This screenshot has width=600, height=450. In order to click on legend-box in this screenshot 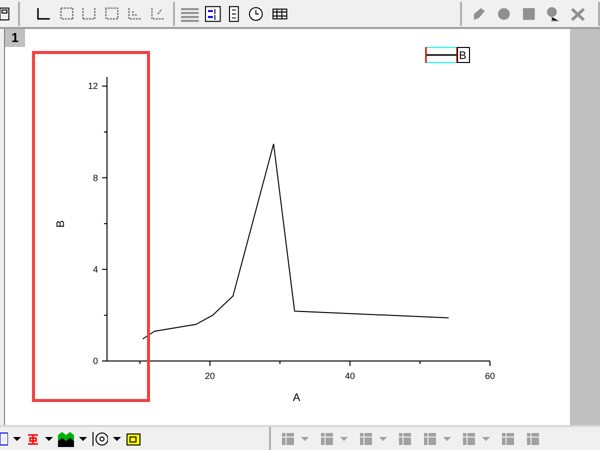, I will do `click(463, 55)`.